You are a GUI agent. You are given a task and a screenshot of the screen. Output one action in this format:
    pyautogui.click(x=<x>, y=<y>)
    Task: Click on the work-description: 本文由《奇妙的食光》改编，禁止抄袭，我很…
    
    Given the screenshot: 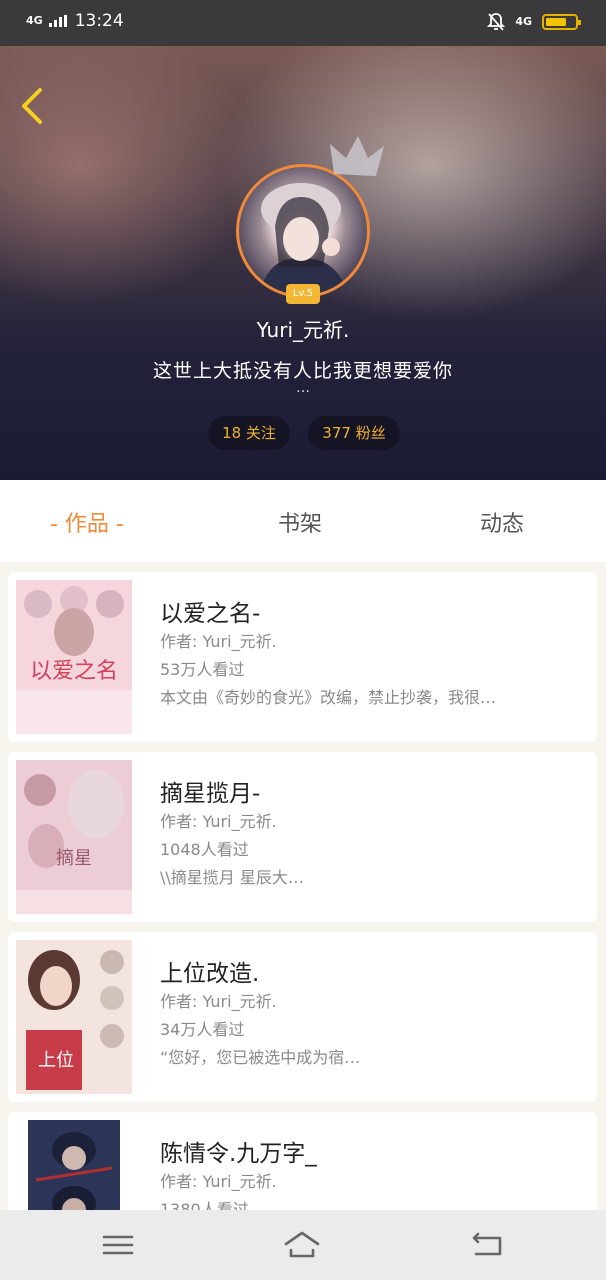 What is the action you would take?
    pyautogui.click(x=328, y=697)
    